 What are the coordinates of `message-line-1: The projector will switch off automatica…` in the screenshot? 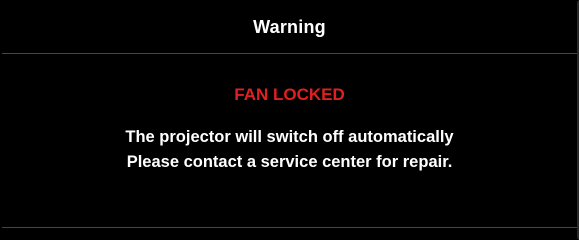 It's located at (289, 137).